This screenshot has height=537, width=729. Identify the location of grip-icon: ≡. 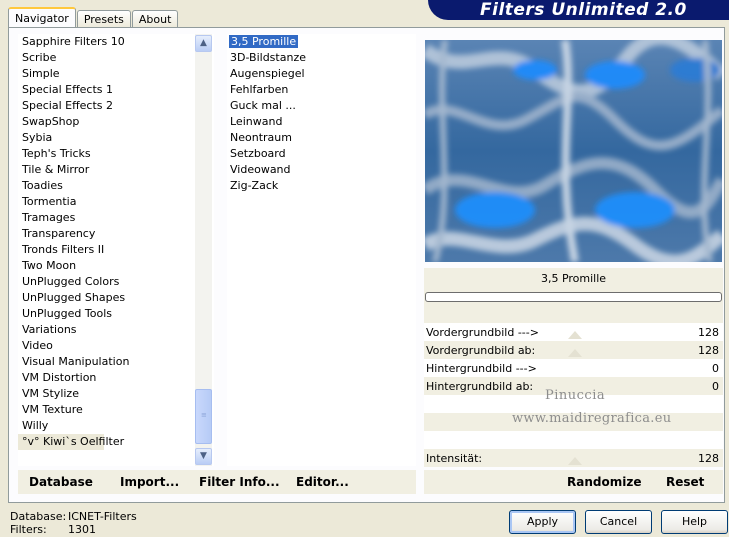
(204, 415).